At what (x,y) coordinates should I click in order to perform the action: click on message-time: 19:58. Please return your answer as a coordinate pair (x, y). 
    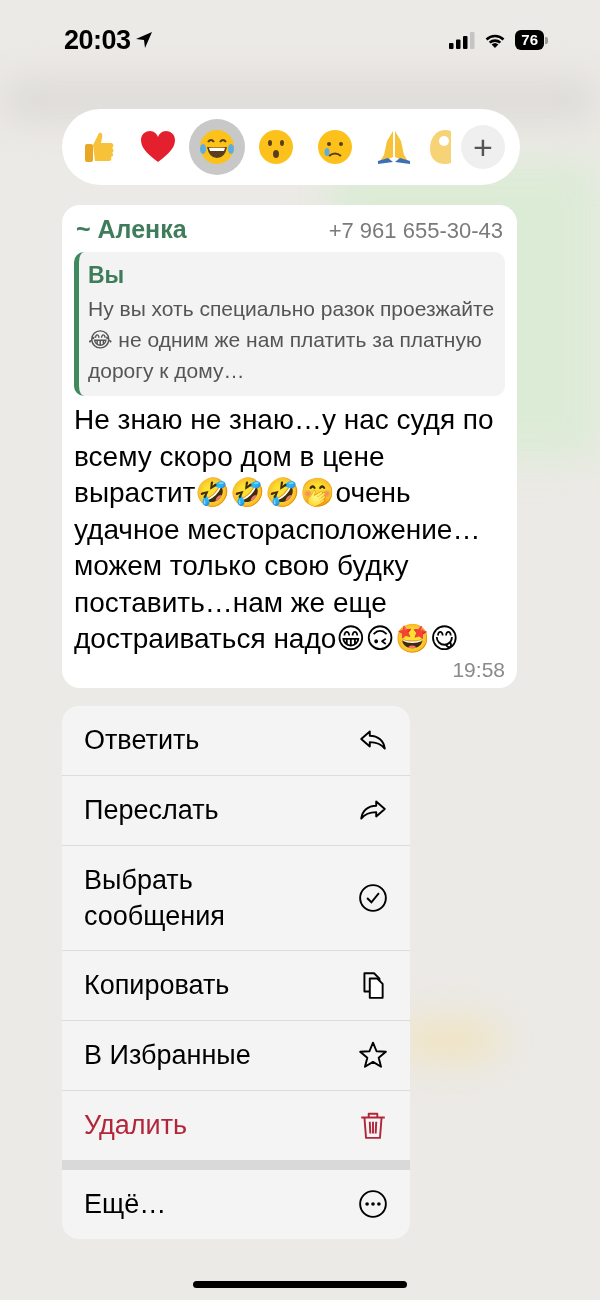
    Looking at the image, I should click on (478, 669).